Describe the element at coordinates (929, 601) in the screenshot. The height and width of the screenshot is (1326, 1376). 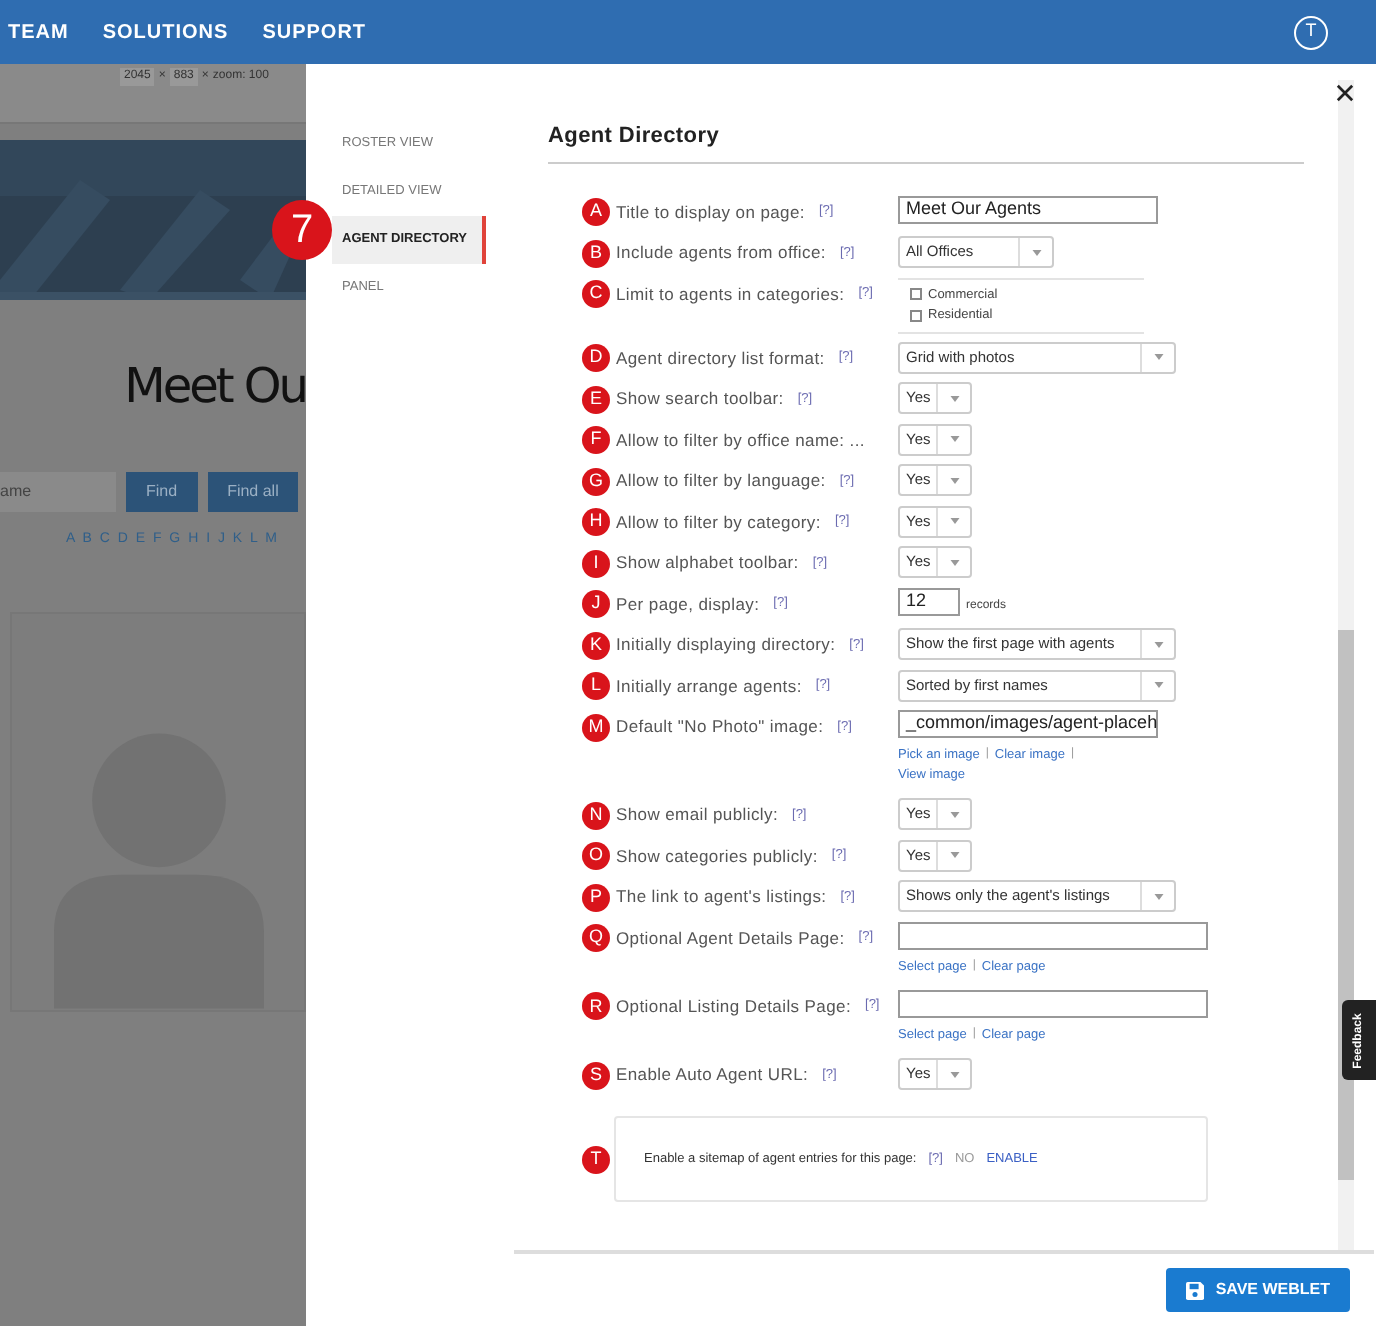
I see `number-field: 12` at that location.